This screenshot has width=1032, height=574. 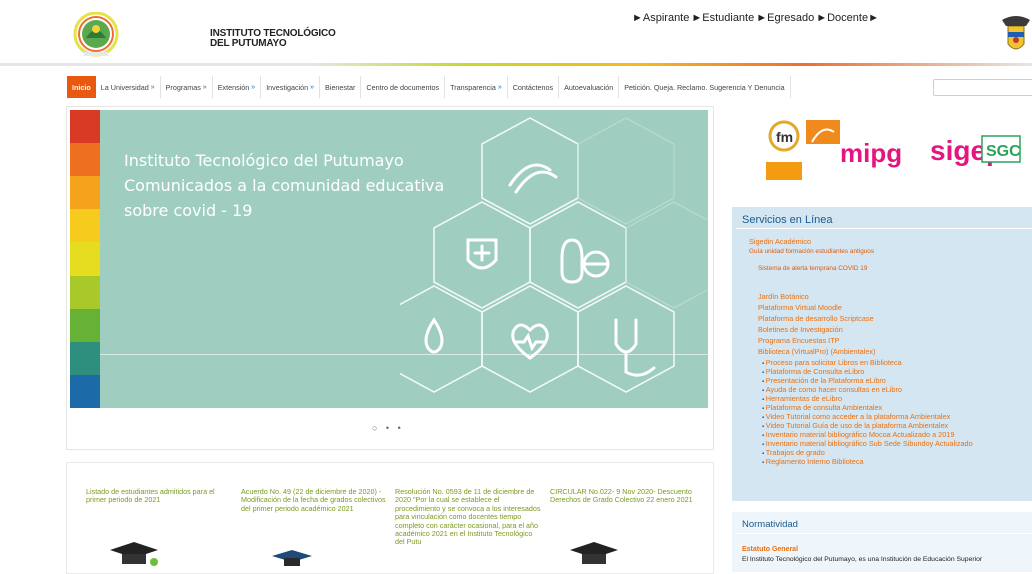 What do you see at coordinates (799, 340) in the screenshot?
I see `link-encuestas: Programa Encuestas ITP` at bounding box center [799, 340].